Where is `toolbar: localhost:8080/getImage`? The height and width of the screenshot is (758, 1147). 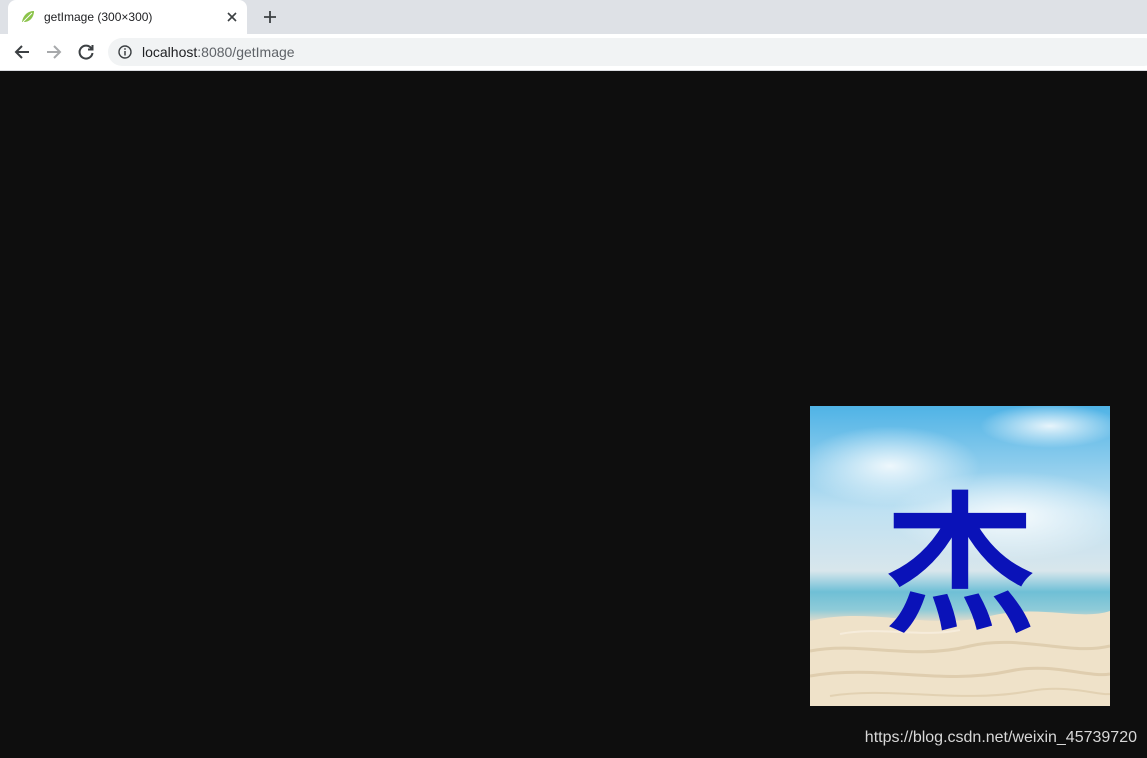 toolbar: localhost:8080/getImage is located at coordinates (573, 52).